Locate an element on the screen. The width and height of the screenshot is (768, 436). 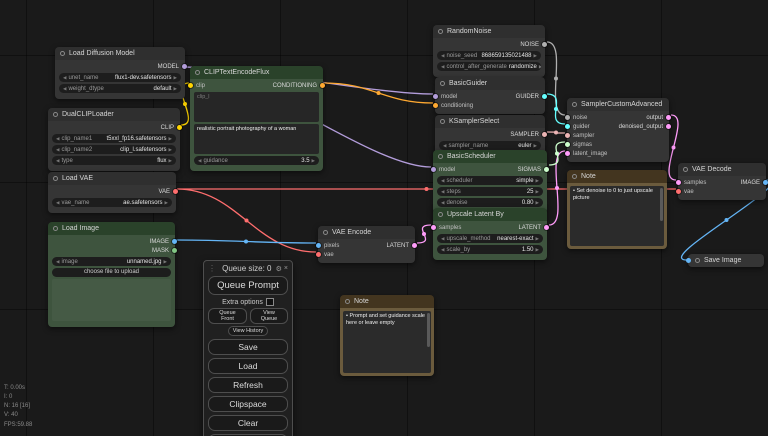
input-slot-clip: clip is located at coordinates (196, 86).